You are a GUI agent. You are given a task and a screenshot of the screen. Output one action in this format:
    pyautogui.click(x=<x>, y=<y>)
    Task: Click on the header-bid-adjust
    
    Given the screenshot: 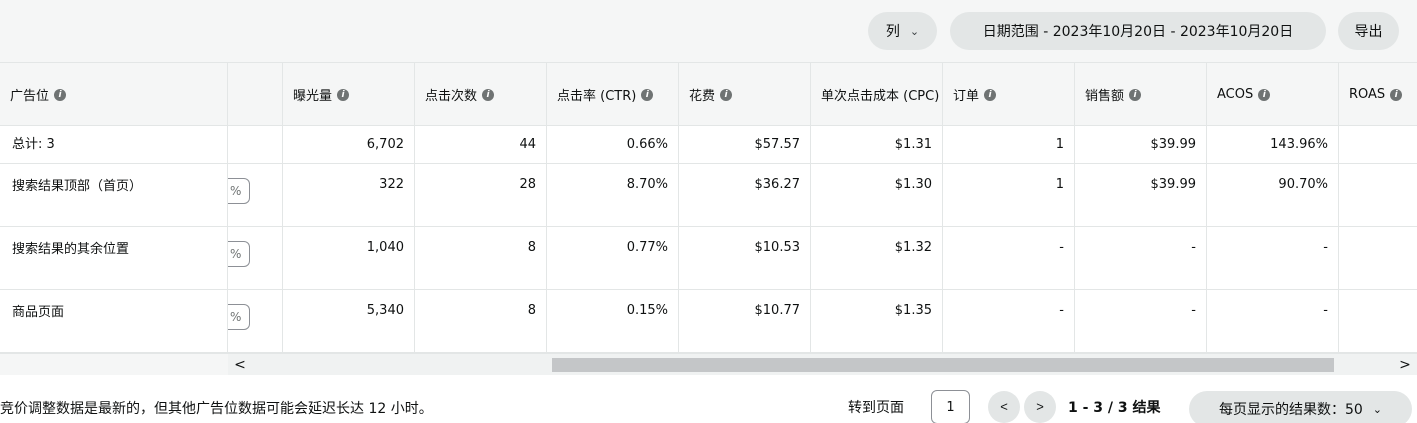 What is the action you would take?
    pyautogui.click(x=255, y=94)
    